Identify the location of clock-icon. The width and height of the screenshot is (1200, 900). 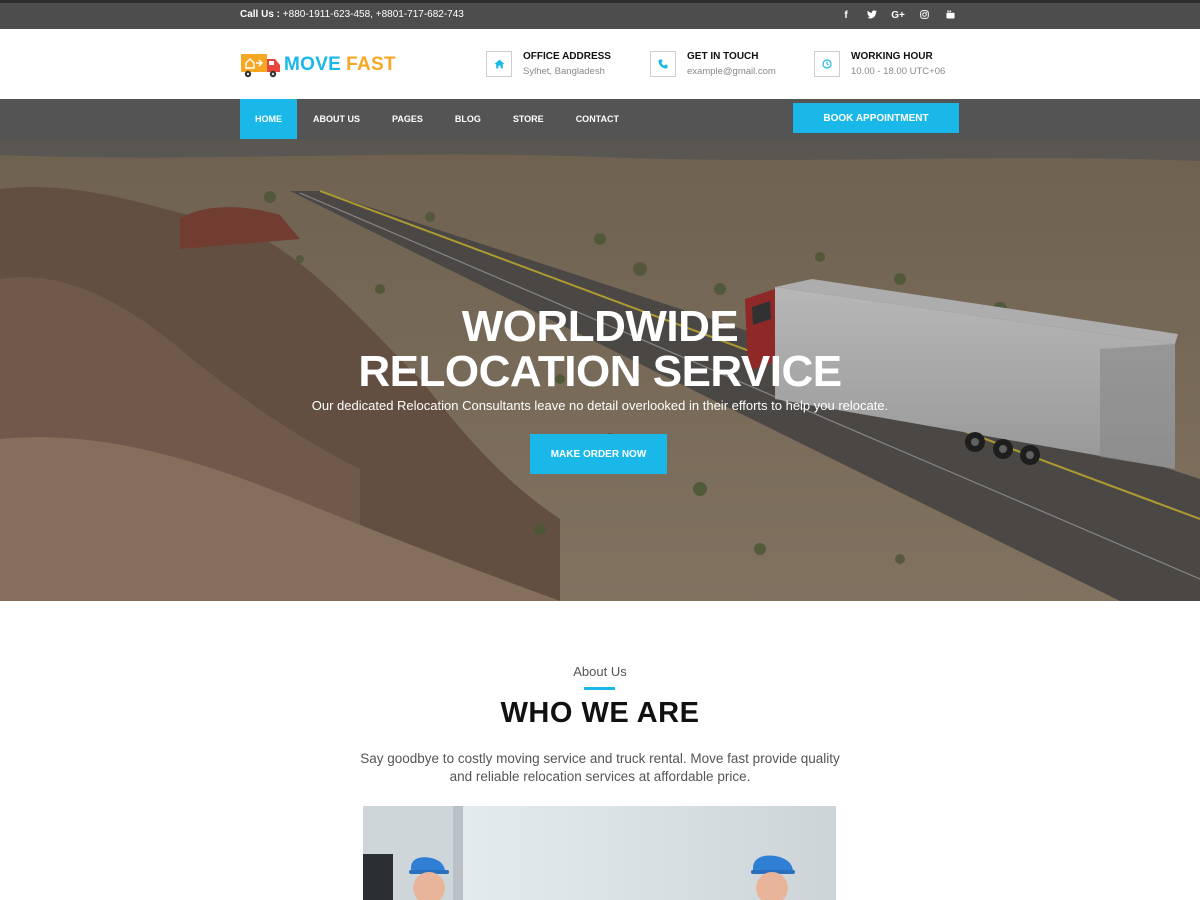
(827, 64).